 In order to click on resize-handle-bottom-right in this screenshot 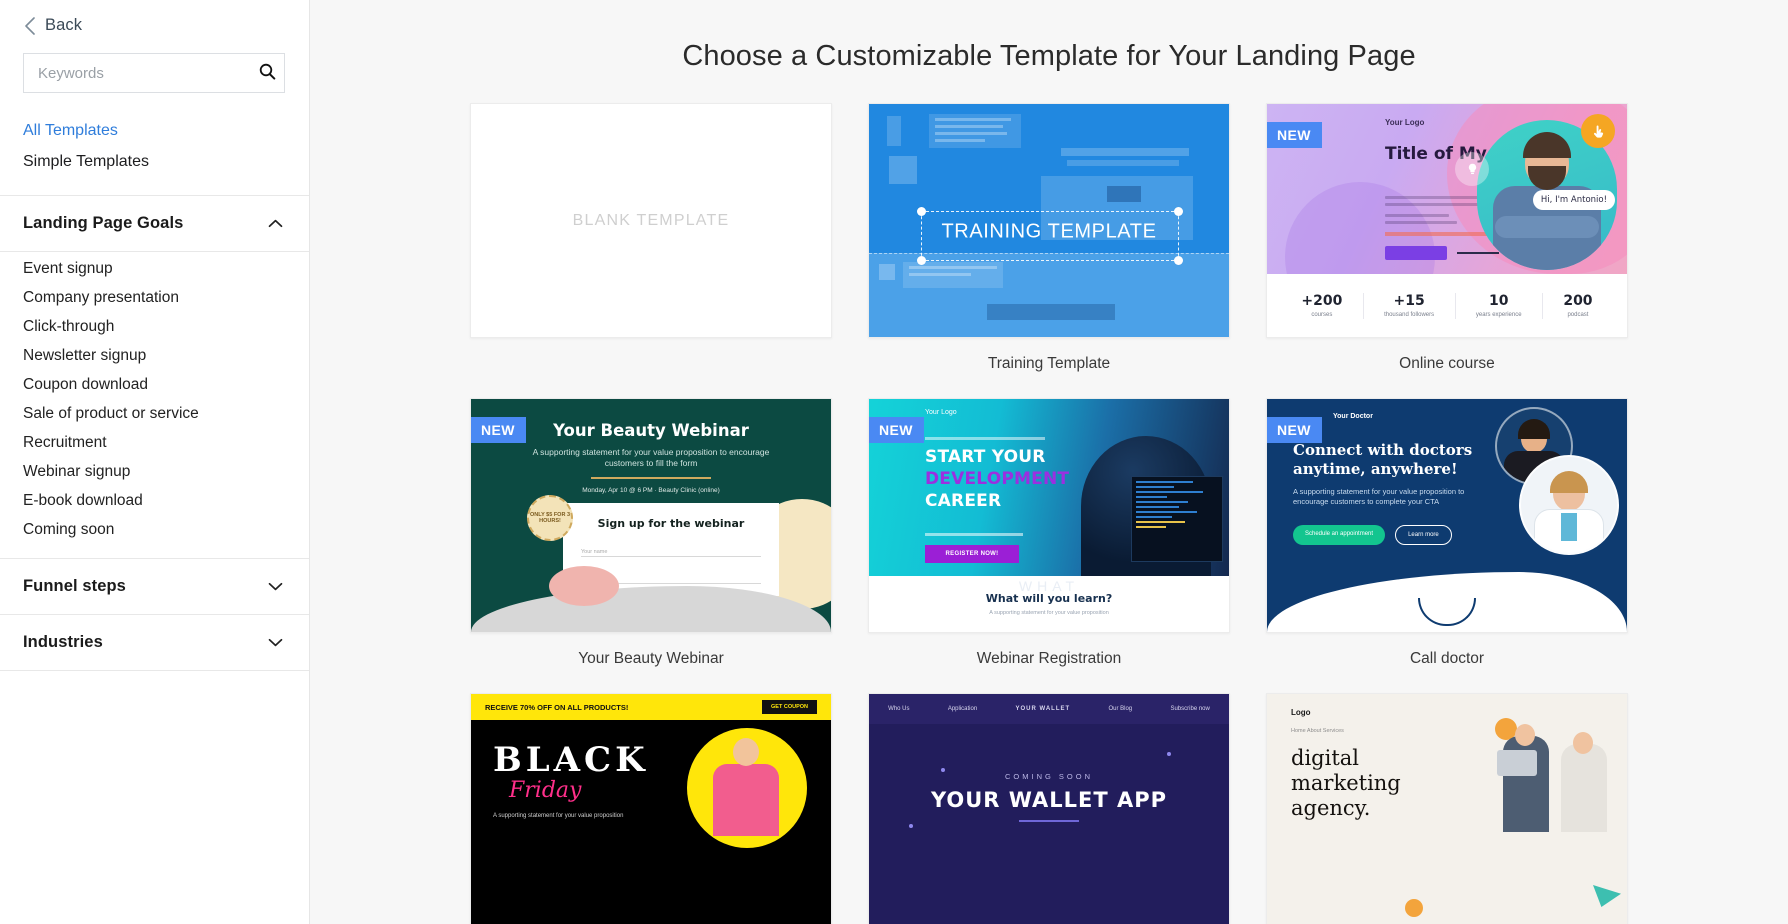, I will do `click(1178, 260)`.